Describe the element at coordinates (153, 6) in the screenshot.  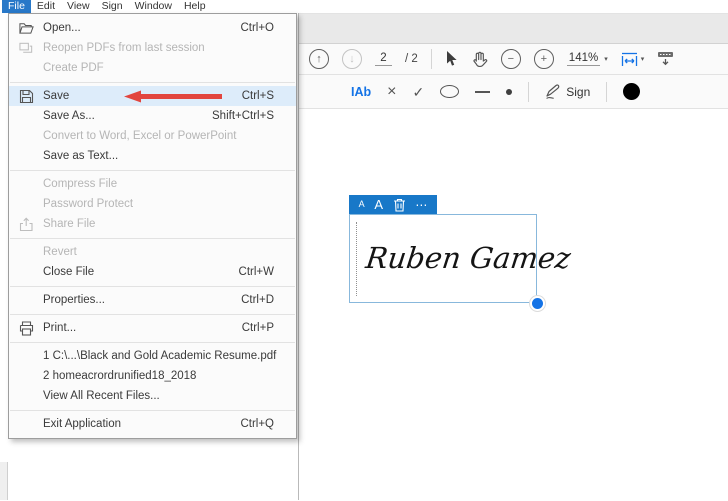
I see `menu-window: Window` at that location.